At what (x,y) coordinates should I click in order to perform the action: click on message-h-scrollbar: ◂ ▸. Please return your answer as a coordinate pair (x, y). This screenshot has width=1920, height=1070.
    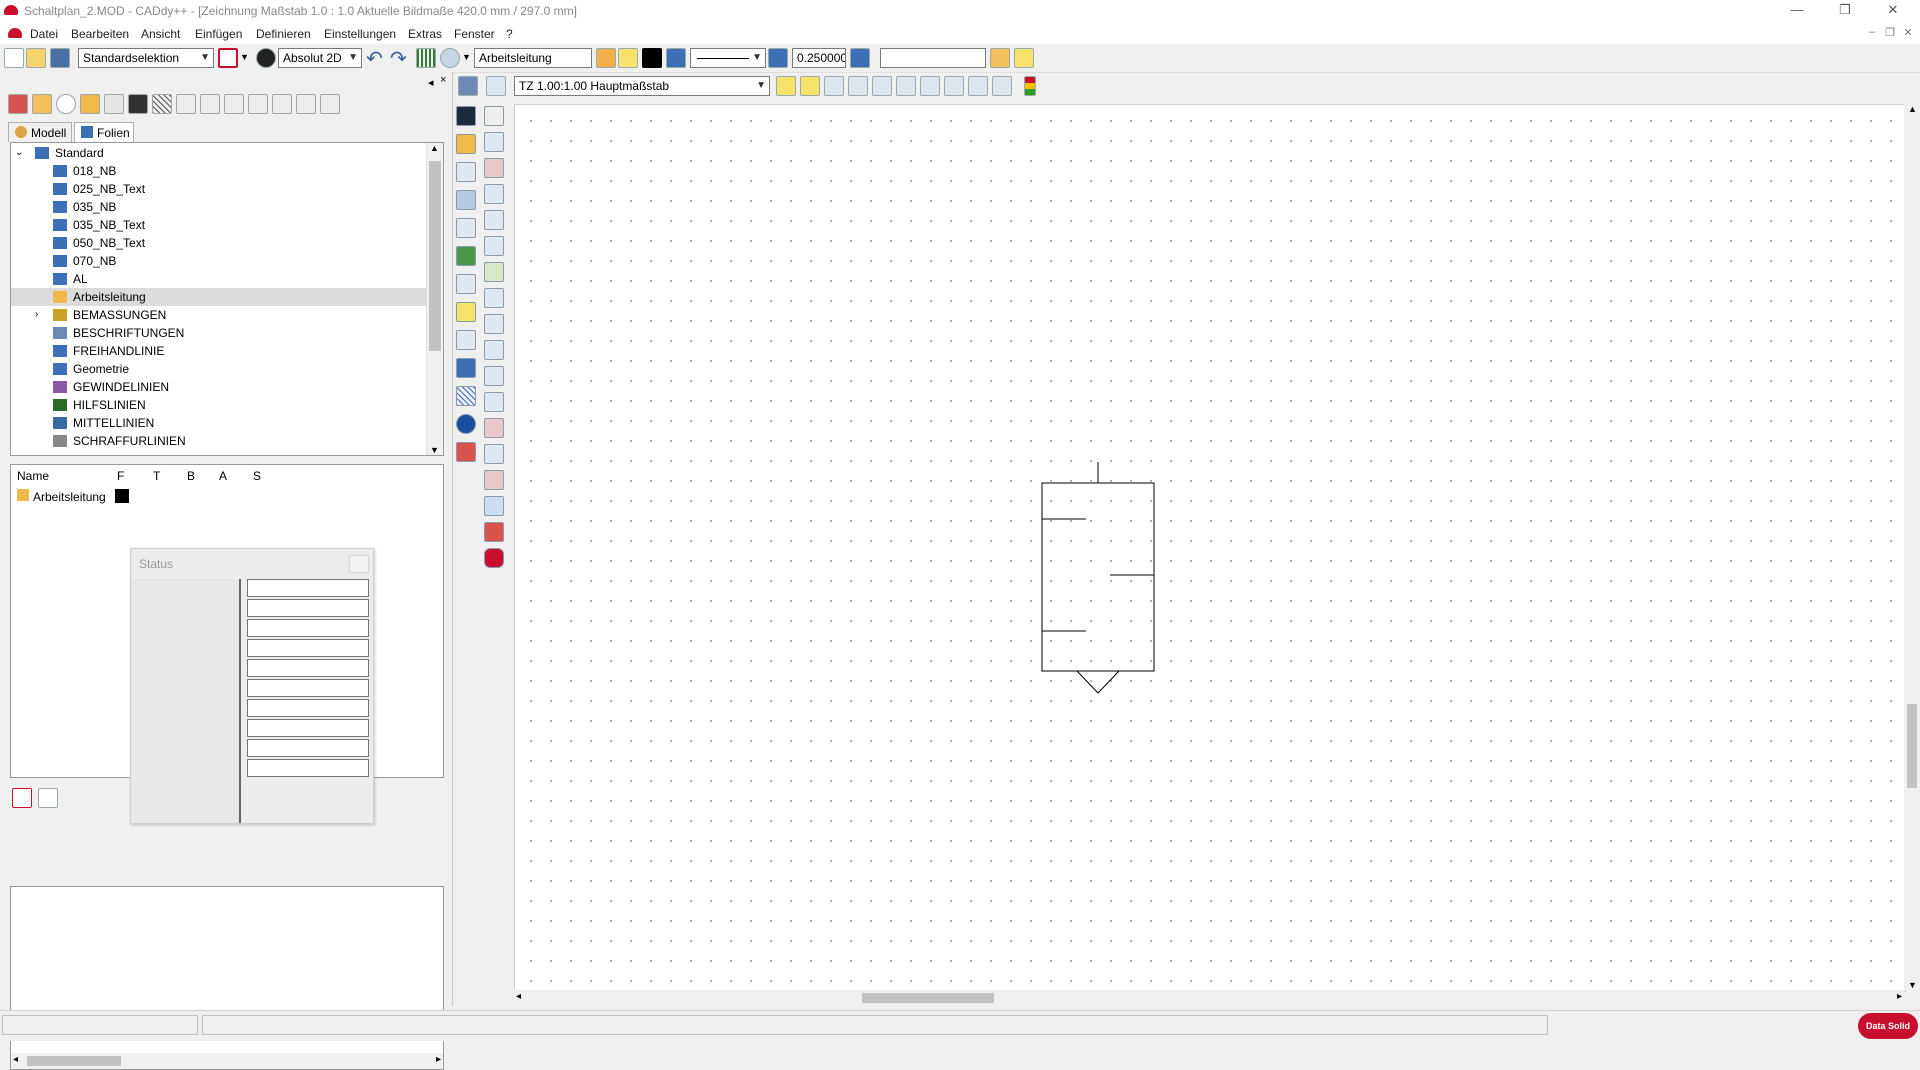
    Looking at the image, I should click on (227, 1061).